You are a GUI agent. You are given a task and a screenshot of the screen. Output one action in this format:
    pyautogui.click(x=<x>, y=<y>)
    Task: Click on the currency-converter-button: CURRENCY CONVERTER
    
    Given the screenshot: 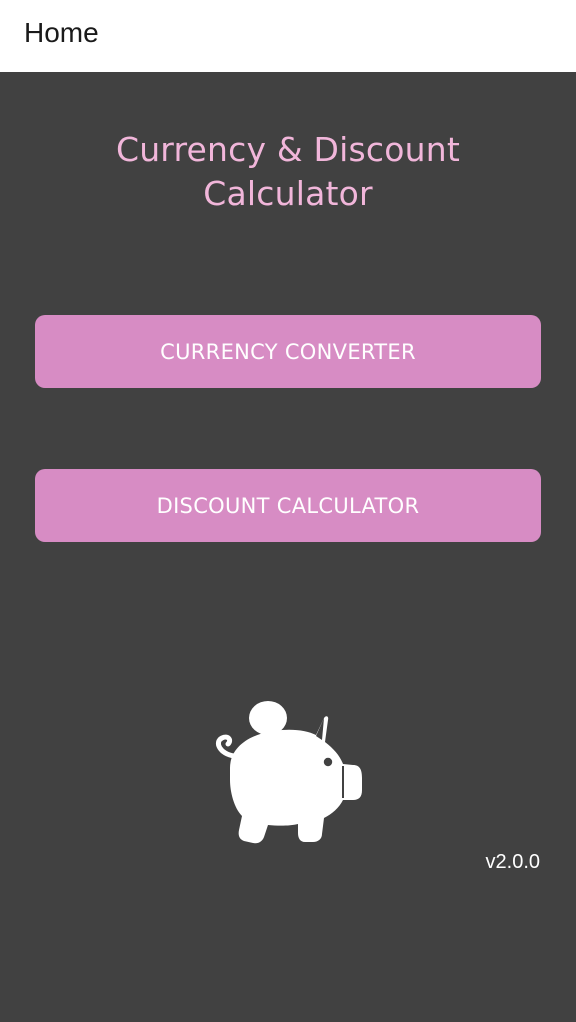 What is the action you would take?
    pyautogui.click(x=288, y=351)
    